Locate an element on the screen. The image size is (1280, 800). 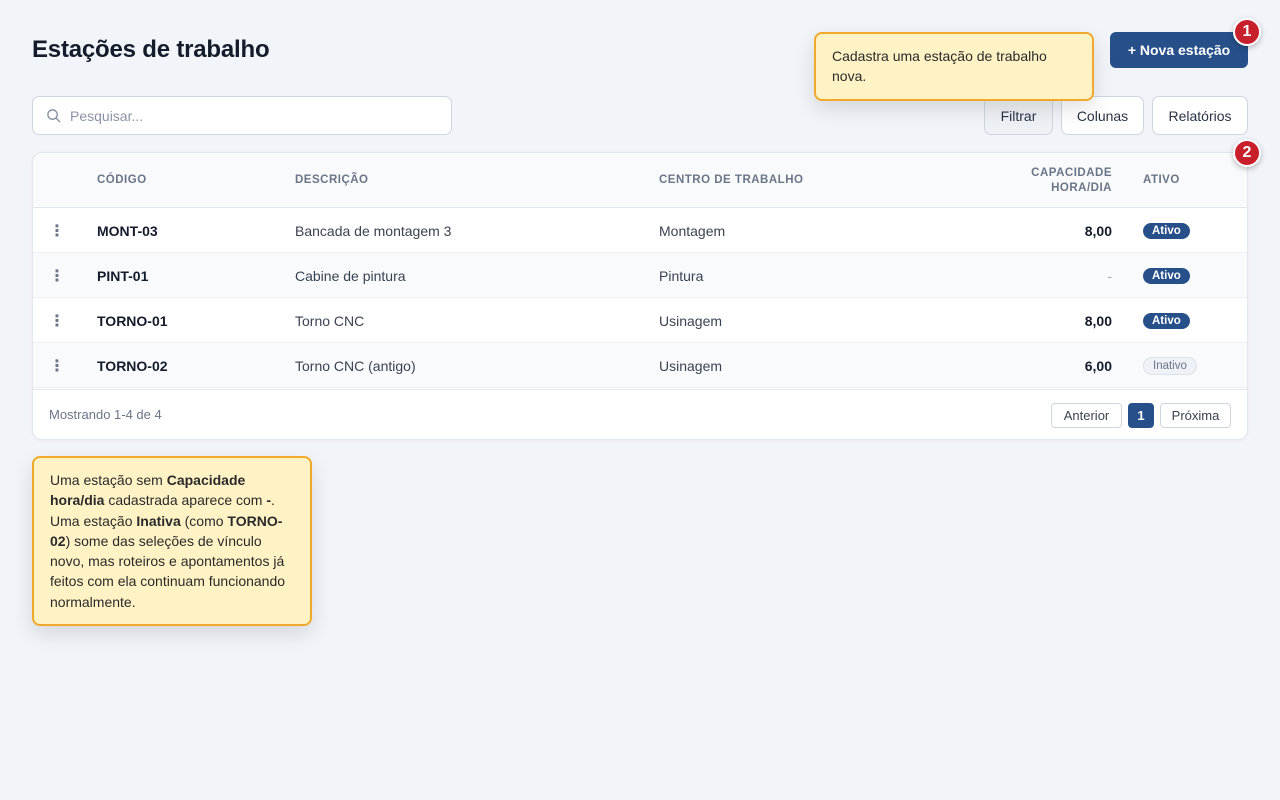
column-header-work-center: CENTRO DE TRABALHO is located at coordinates (731, 180).